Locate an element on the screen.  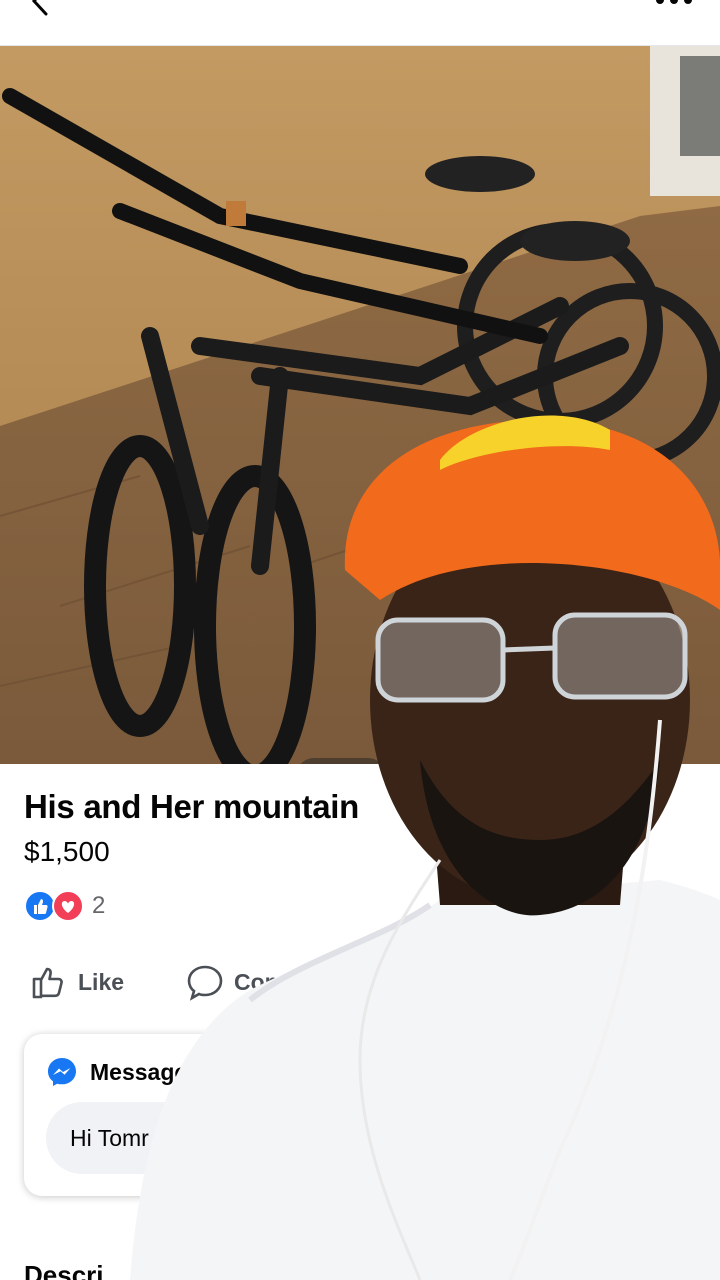
message-header: Message s is located at coordinates (126, 1072).